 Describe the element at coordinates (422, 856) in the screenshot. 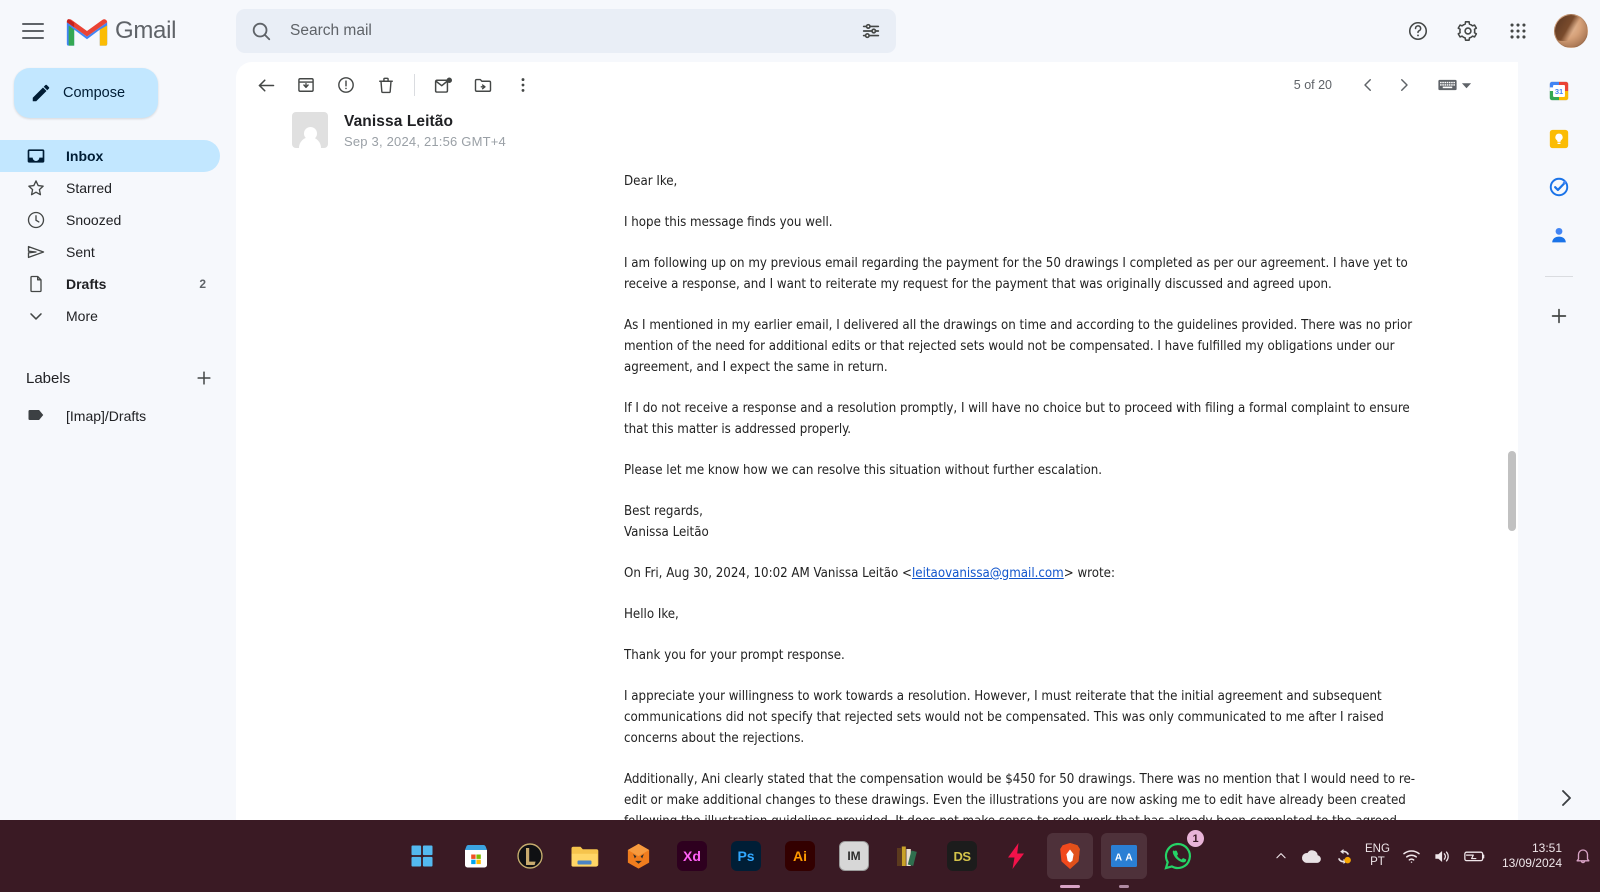

I see `taskbar-windows-start` at that location.